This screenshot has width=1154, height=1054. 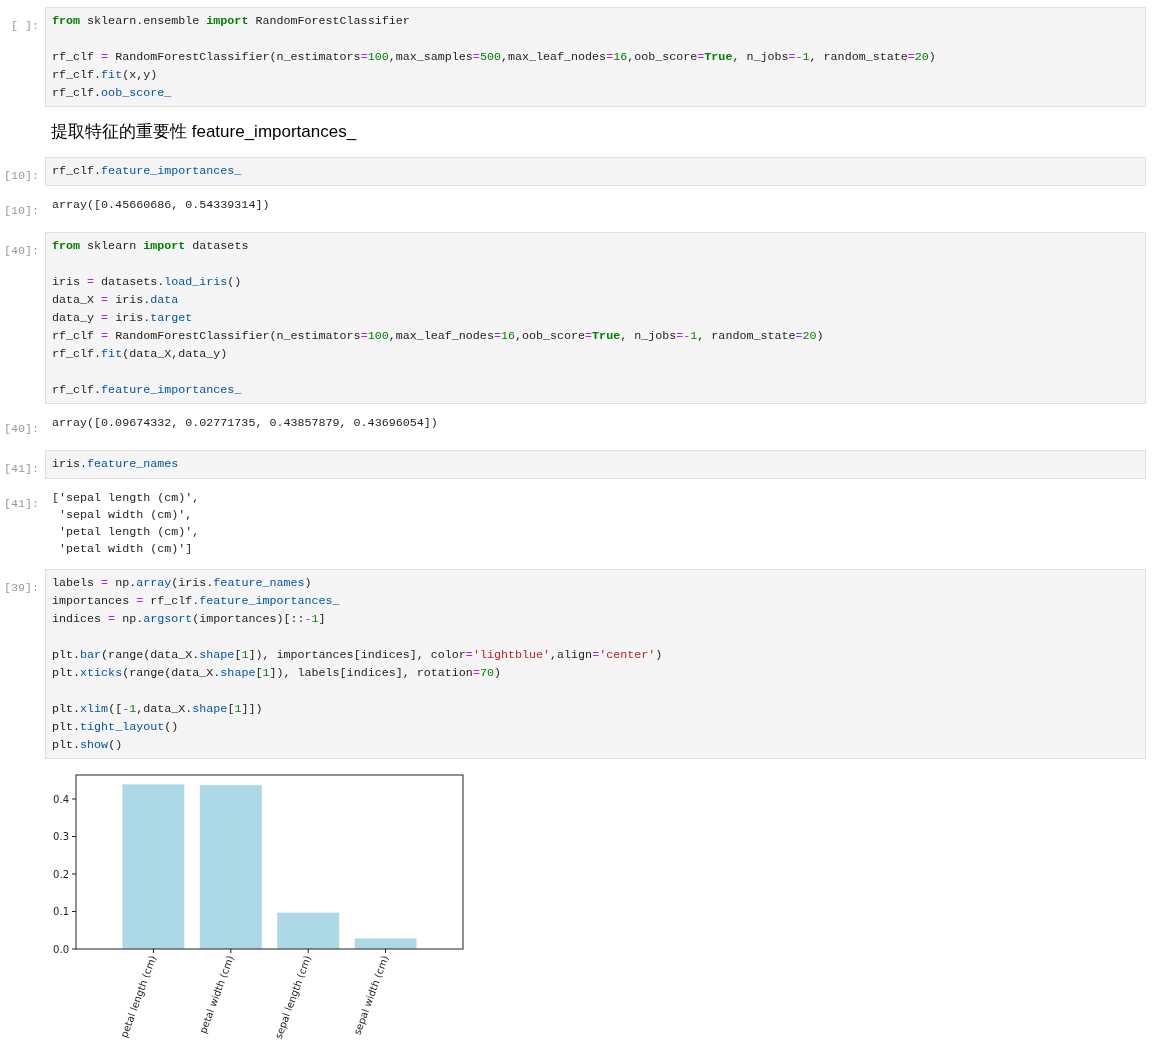 What do you see at coordinates (231, 21) in the screenshot?
I see `code-line: from sklearn.ensemble import RandomForestClassifier` at bounding box center [231, 21].